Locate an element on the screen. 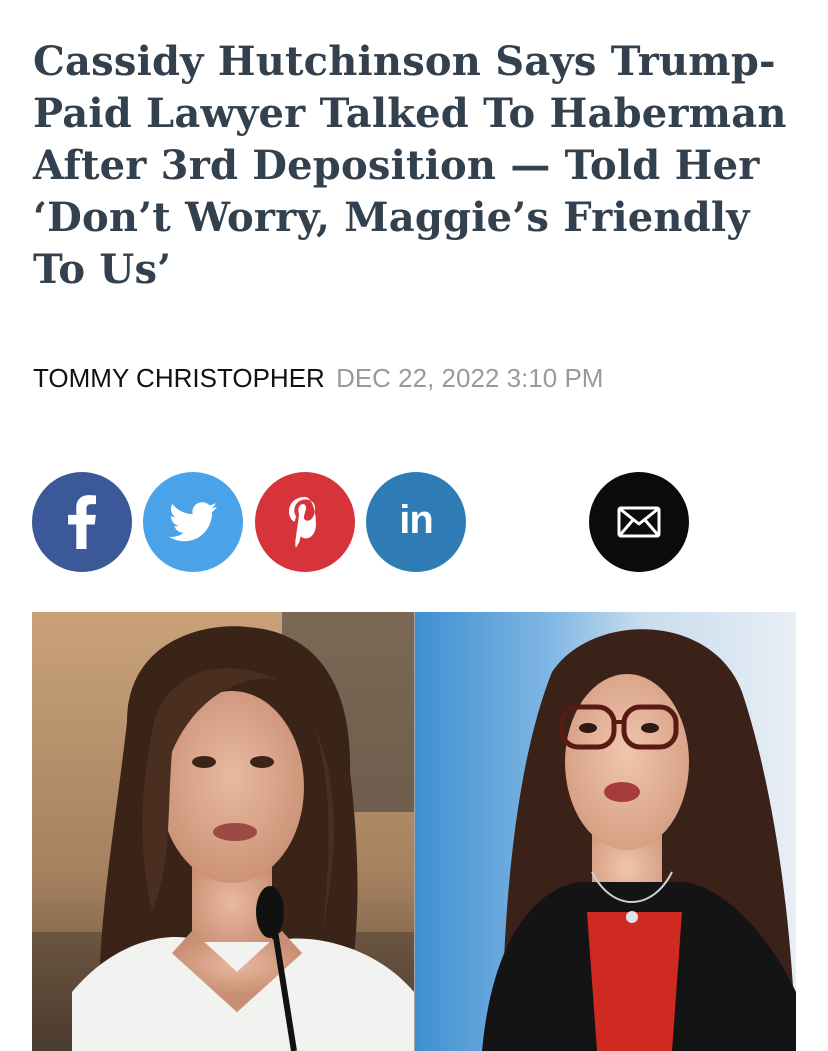  facebook-share-button is located at coordinates (82, 522).